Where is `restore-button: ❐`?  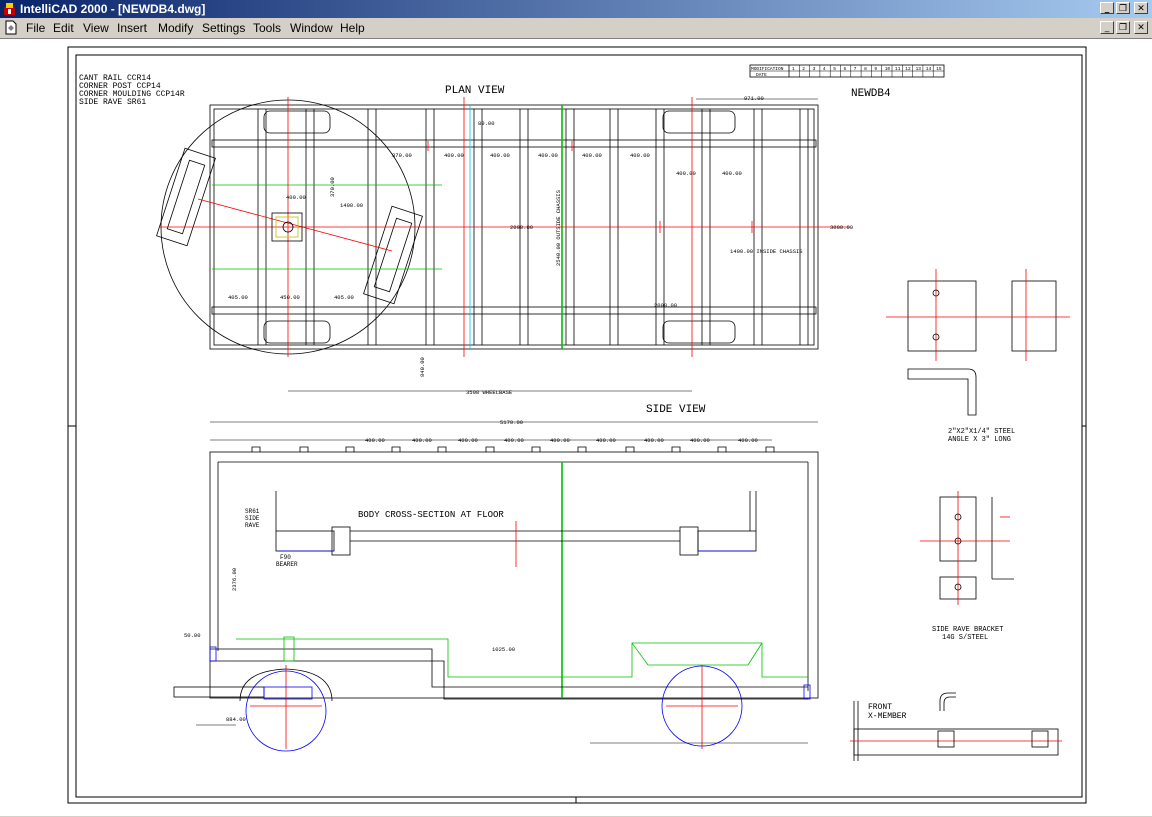
restore-button: ❐ is located at coordinates (1123, 8).